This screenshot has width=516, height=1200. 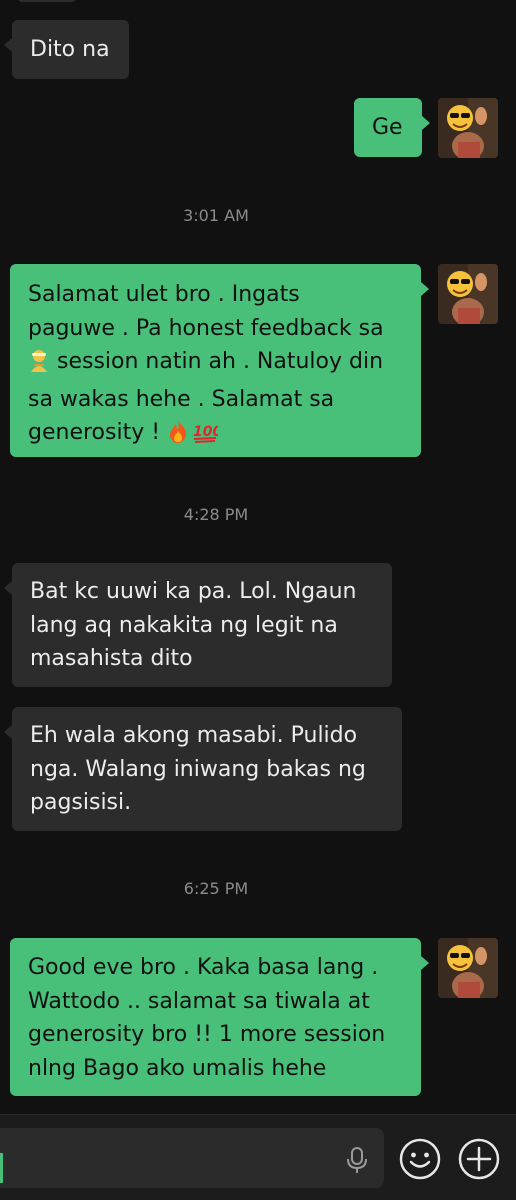 I want to click on message-line: Eh wala akong masabi. Pulido, so click(x=194, y=735).